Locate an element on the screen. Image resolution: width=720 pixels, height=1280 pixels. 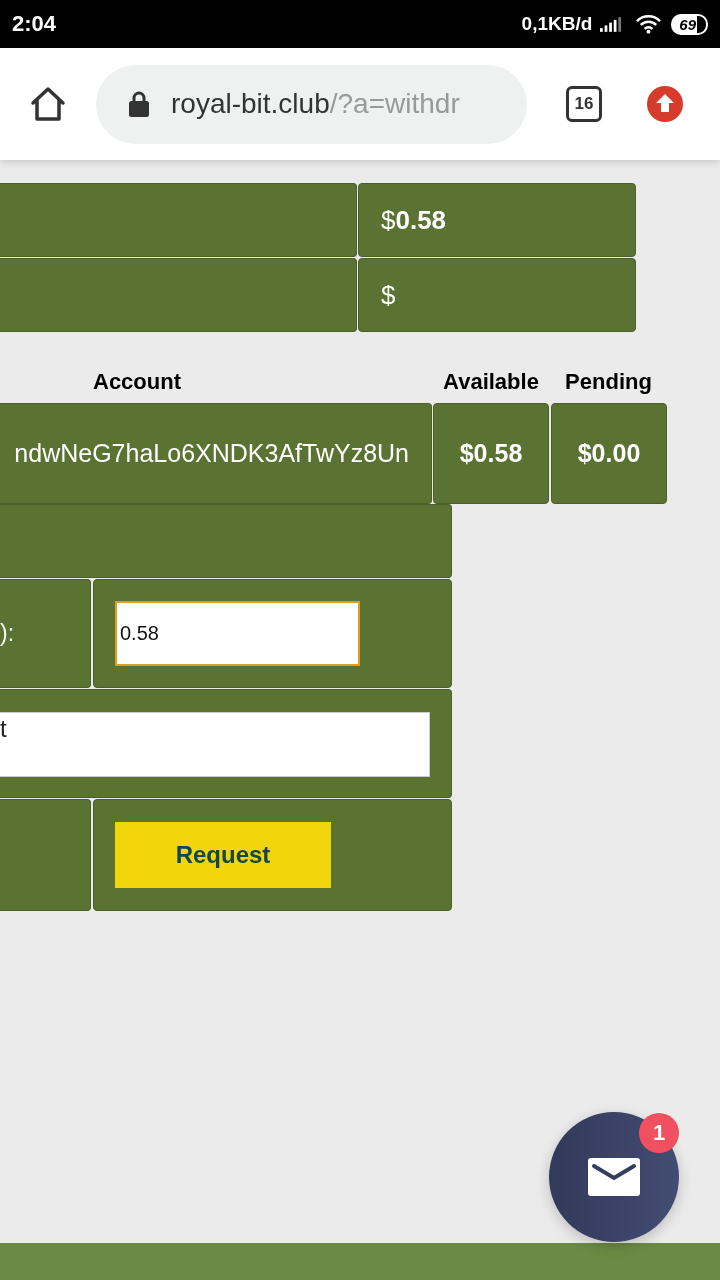
mail-icon is located at coordinates (614, 1177).